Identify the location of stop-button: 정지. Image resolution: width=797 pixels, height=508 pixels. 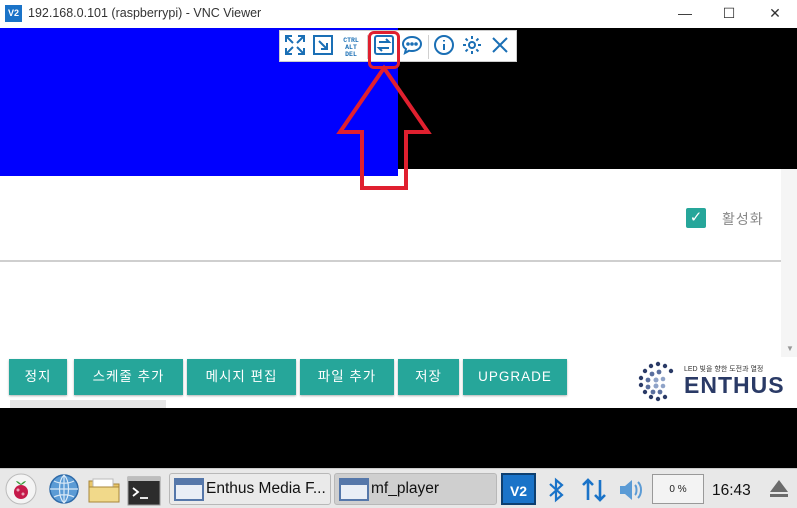
(38, 377).